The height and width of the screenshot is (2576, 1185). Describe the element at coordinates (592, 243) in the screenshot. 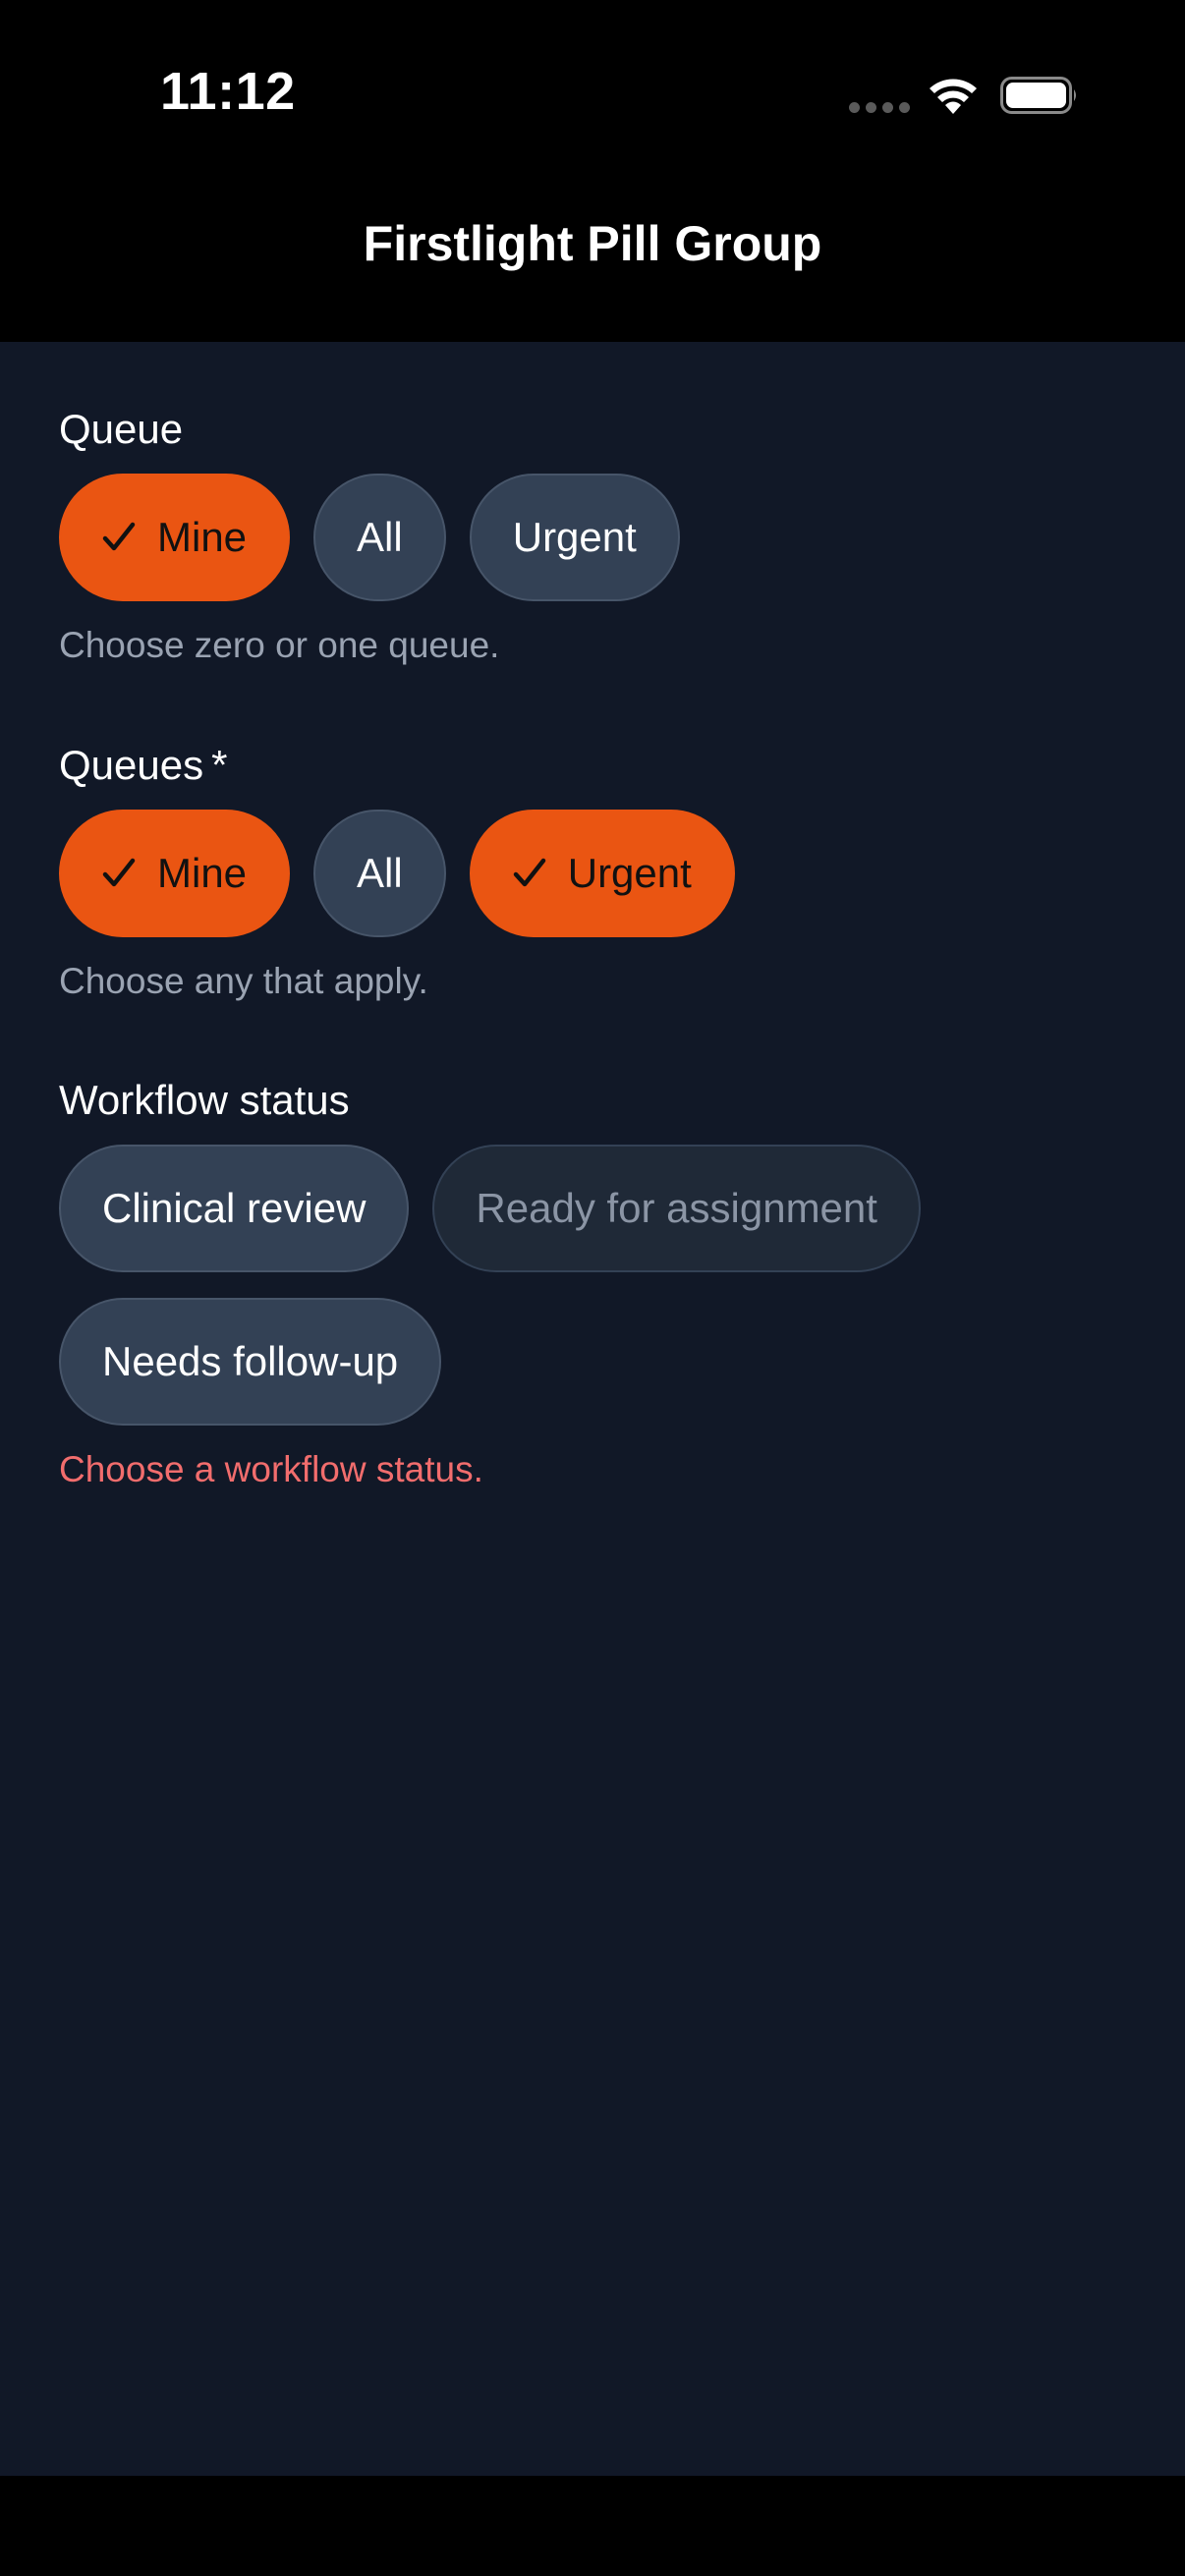

I see `page-title: Firstlight Pill Group` at that location.